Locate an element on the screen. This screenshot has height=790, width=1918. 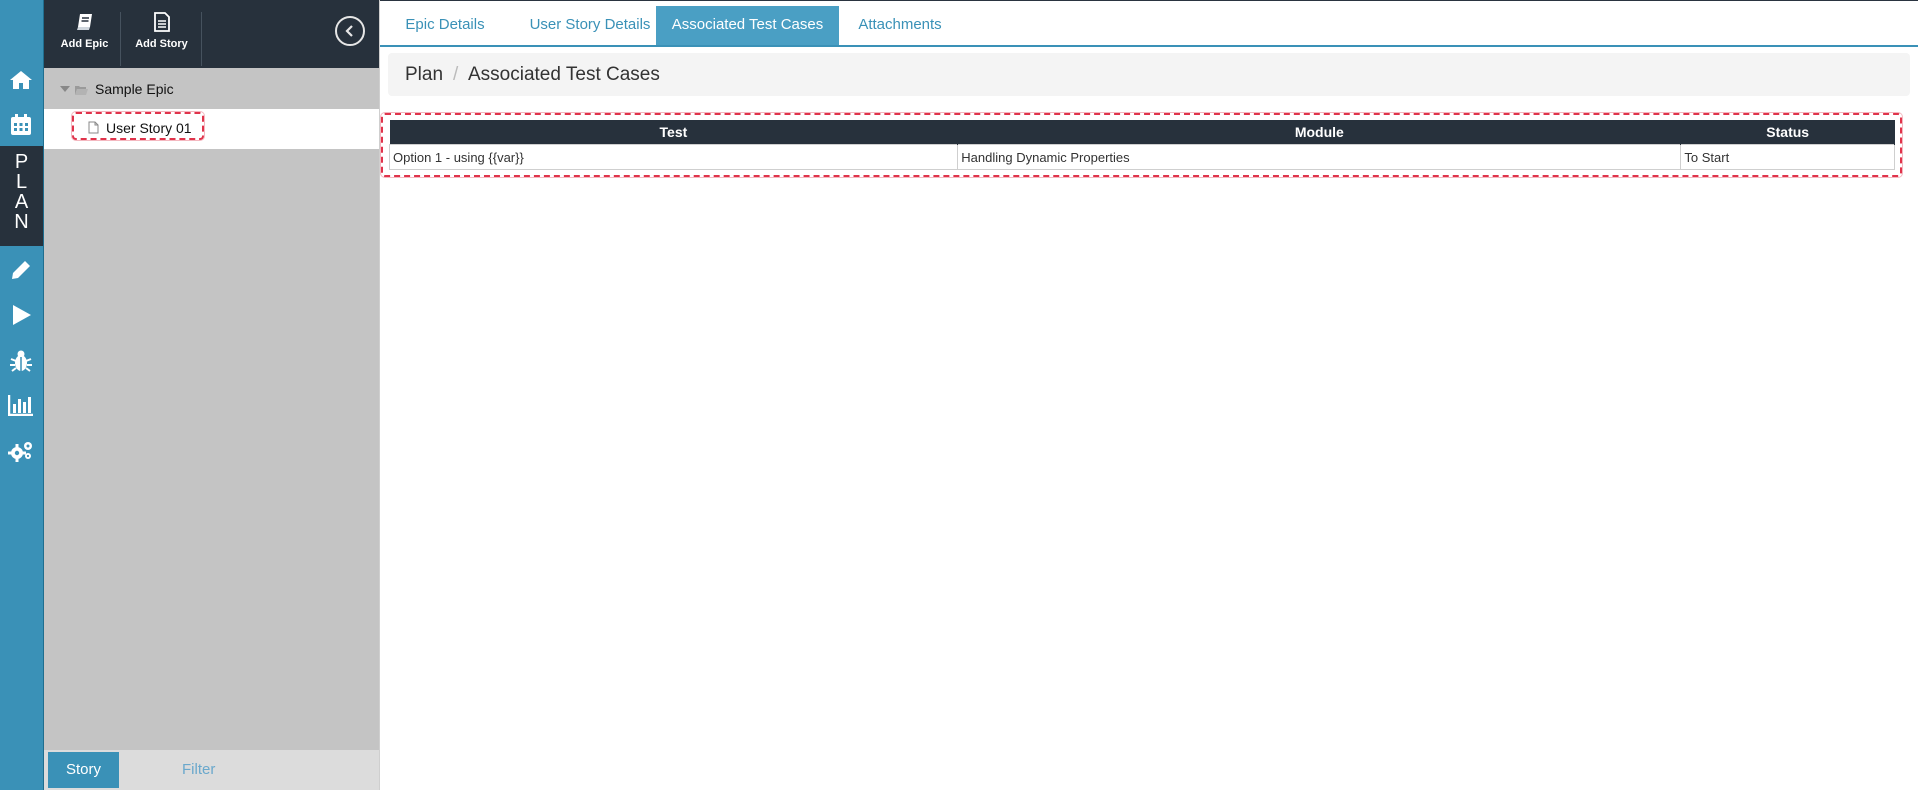
column-header-status: Status is located at coordinates (1787, 132).